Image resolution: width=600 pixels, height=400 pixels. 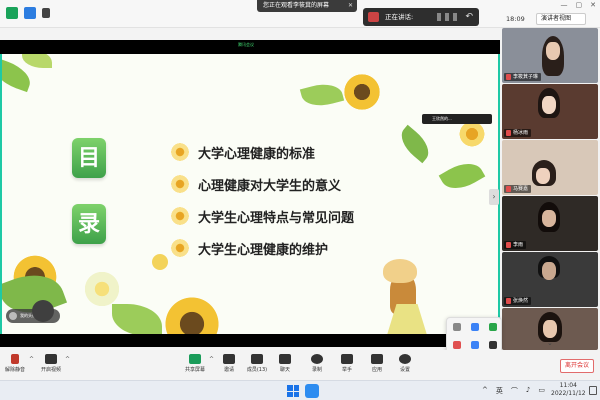 I want to click on share-banner: 您正在观看李筱萁的屏幕 ✕, so click(x=307, y=6).